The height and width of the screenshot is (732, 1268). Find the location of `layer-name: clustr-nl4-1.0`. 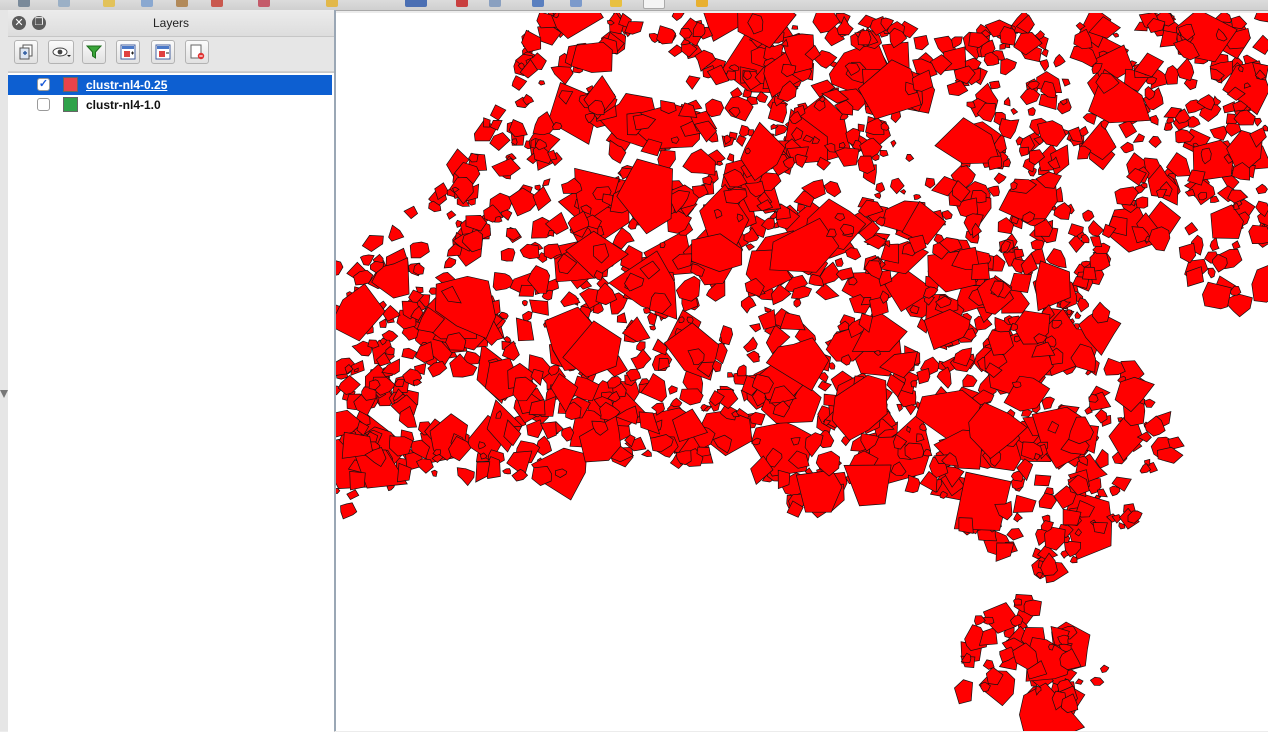

layer-name: clustr-nl4-1.0 is located at coordinates (123, 105).